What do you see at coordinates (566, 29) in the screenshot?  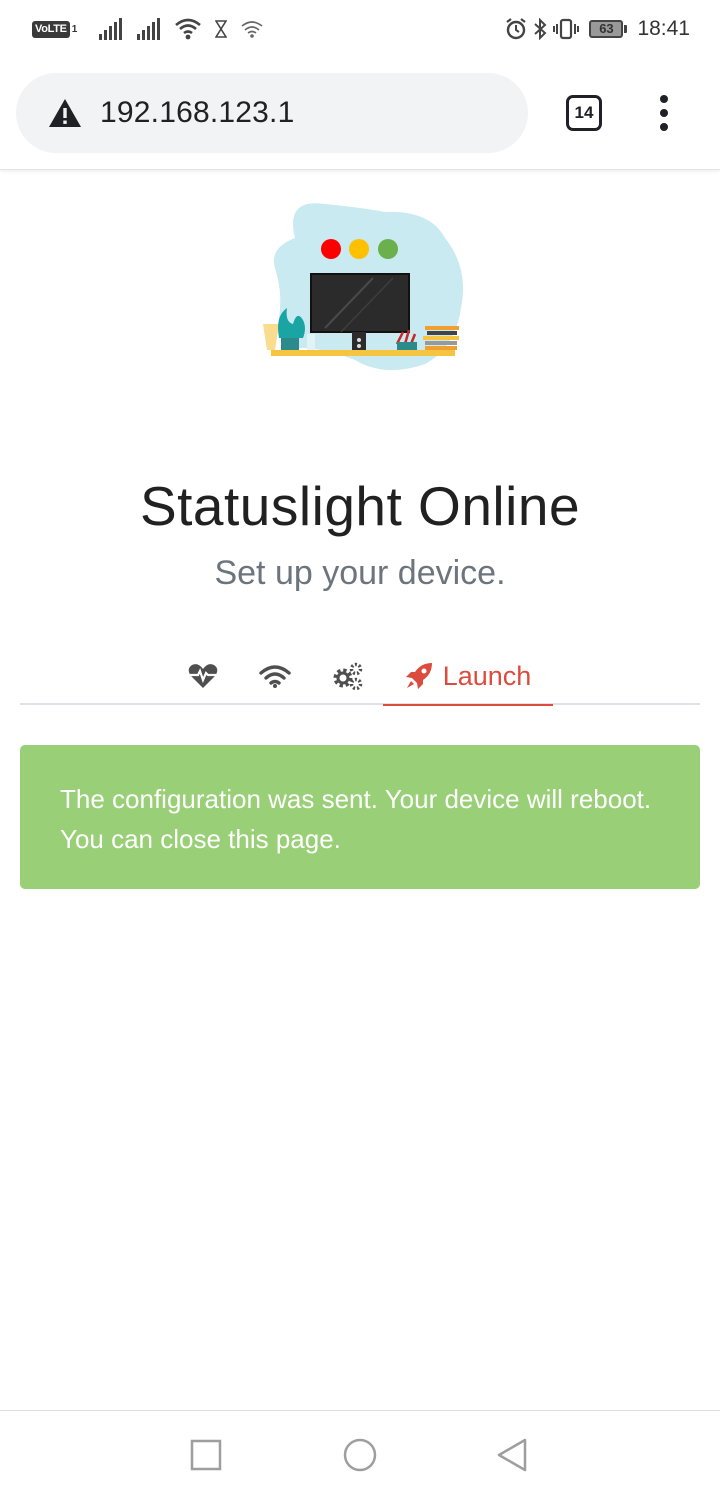 I see `vibrate-icon` at bounding box center [566, 29].